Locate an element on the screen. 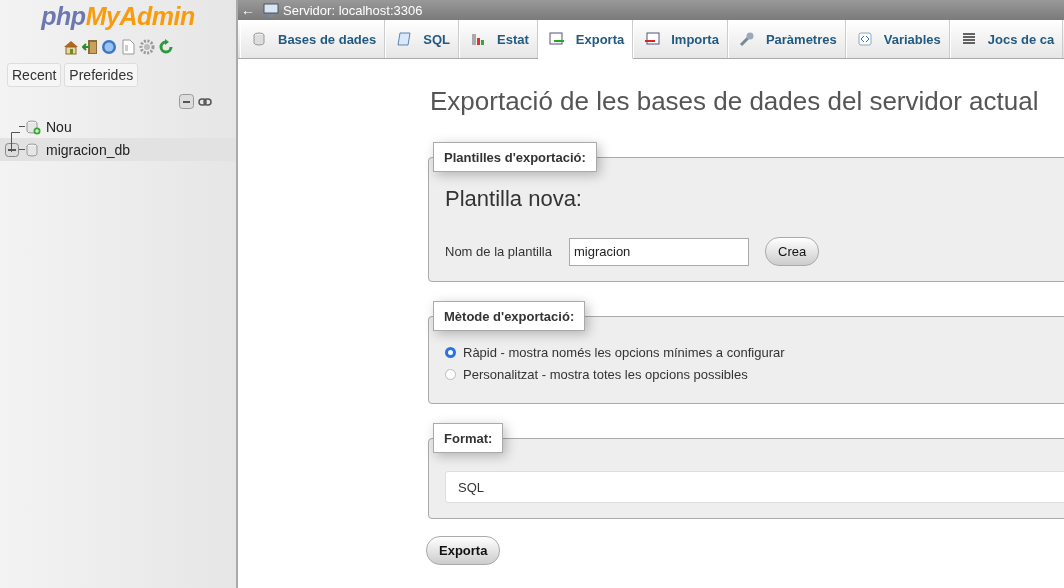  section-legend: Mètode d'exportació: is located at coordinates (509, 316).